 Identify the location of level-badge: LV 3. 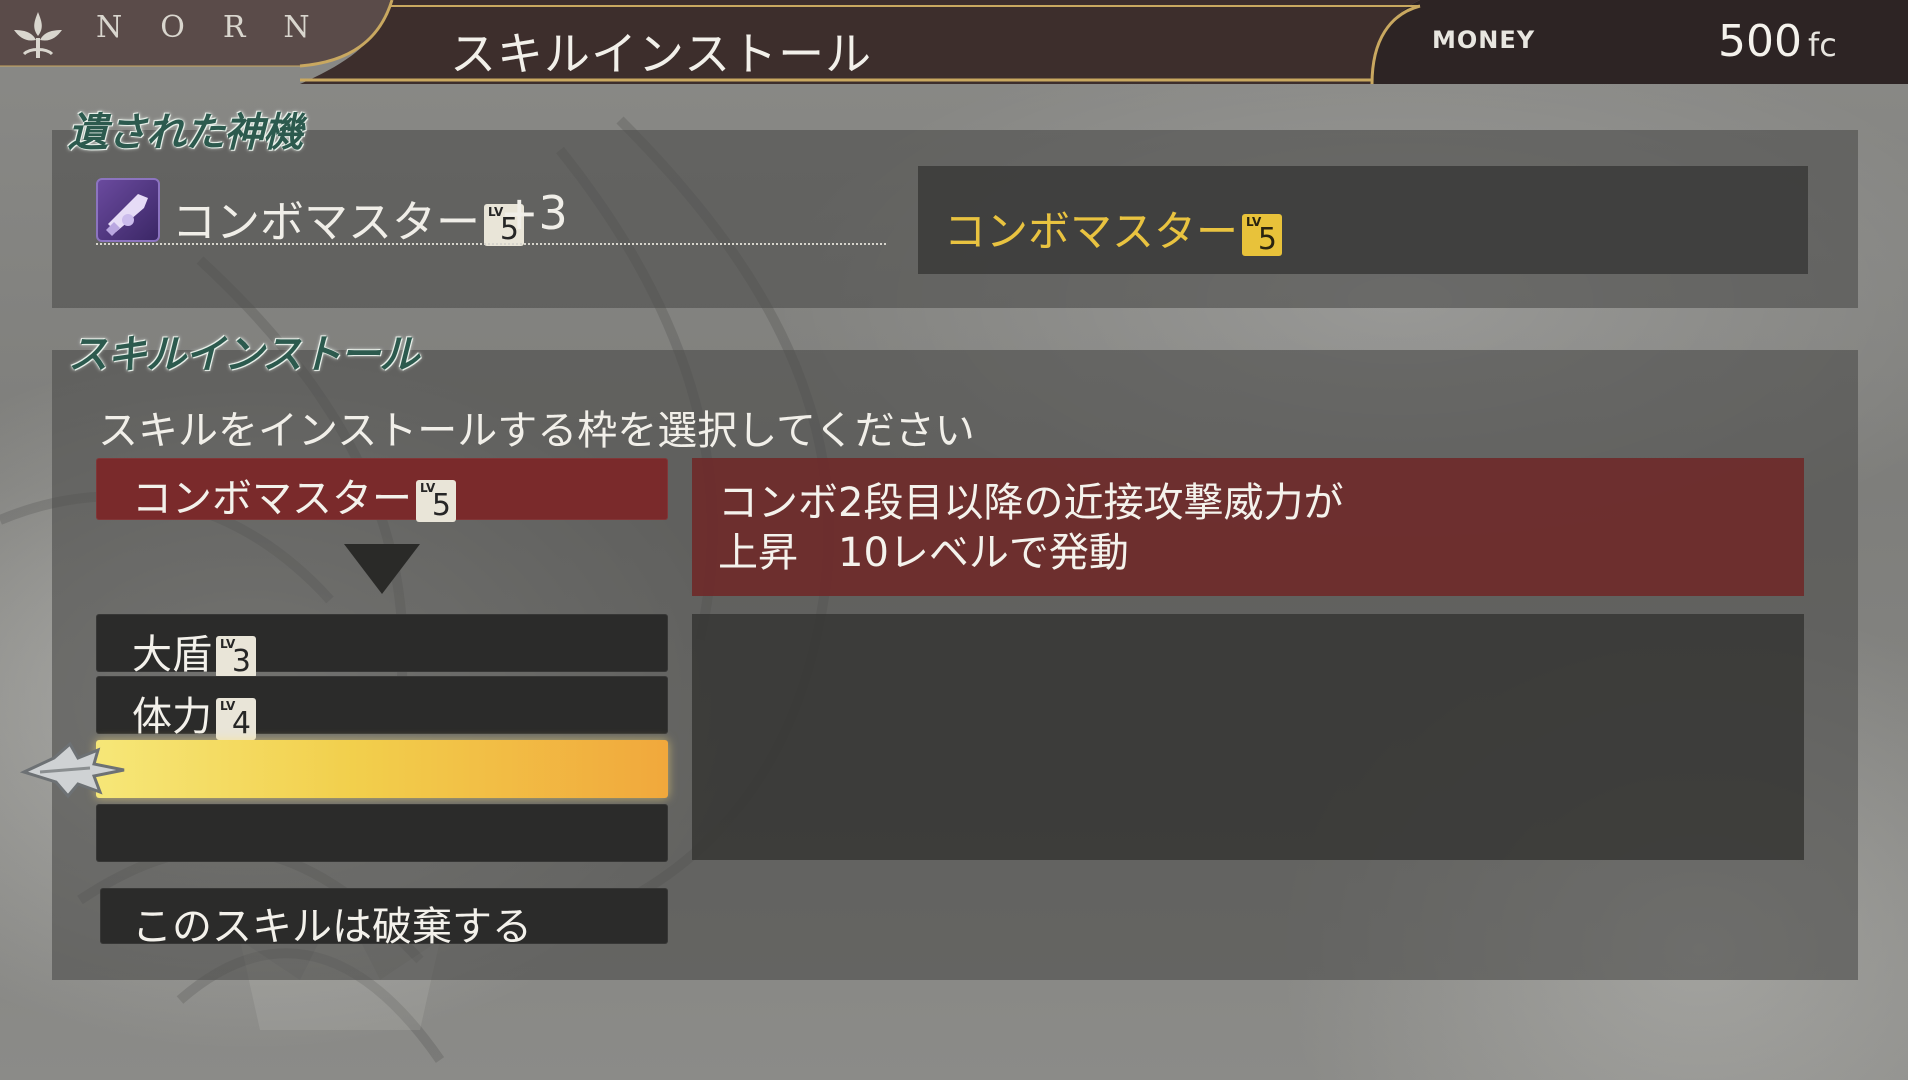
(236, 657).